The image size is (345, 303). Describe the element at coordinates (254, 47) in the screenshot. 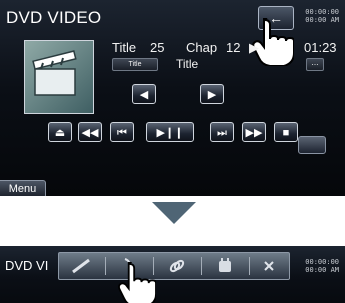

I see `play-state-indicator: ▶` at that location.